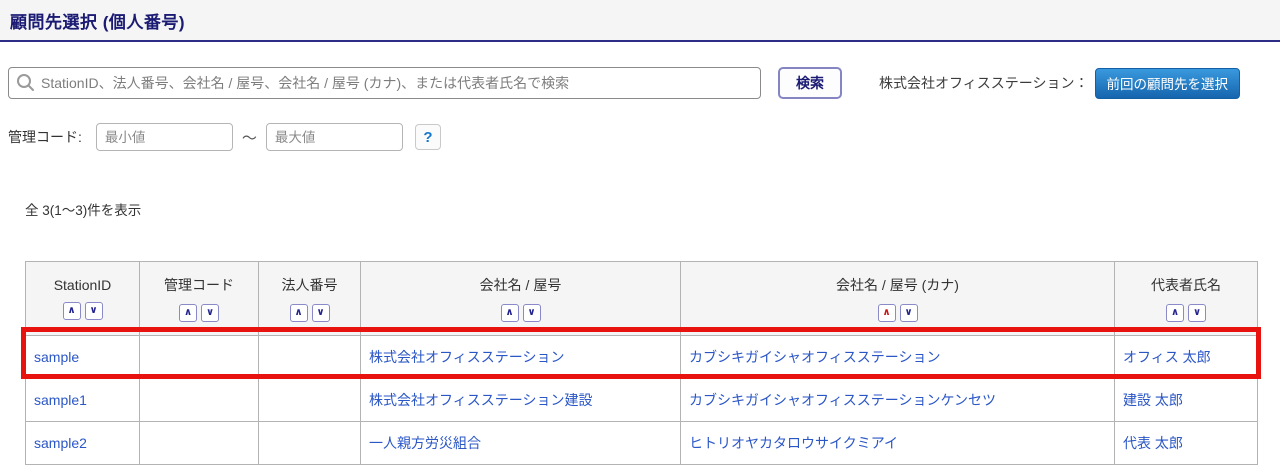  What do you see at coordinates (199, 285) in the screenshot?
I see `column-label: 管理コード` at bounding box center [199, 285].